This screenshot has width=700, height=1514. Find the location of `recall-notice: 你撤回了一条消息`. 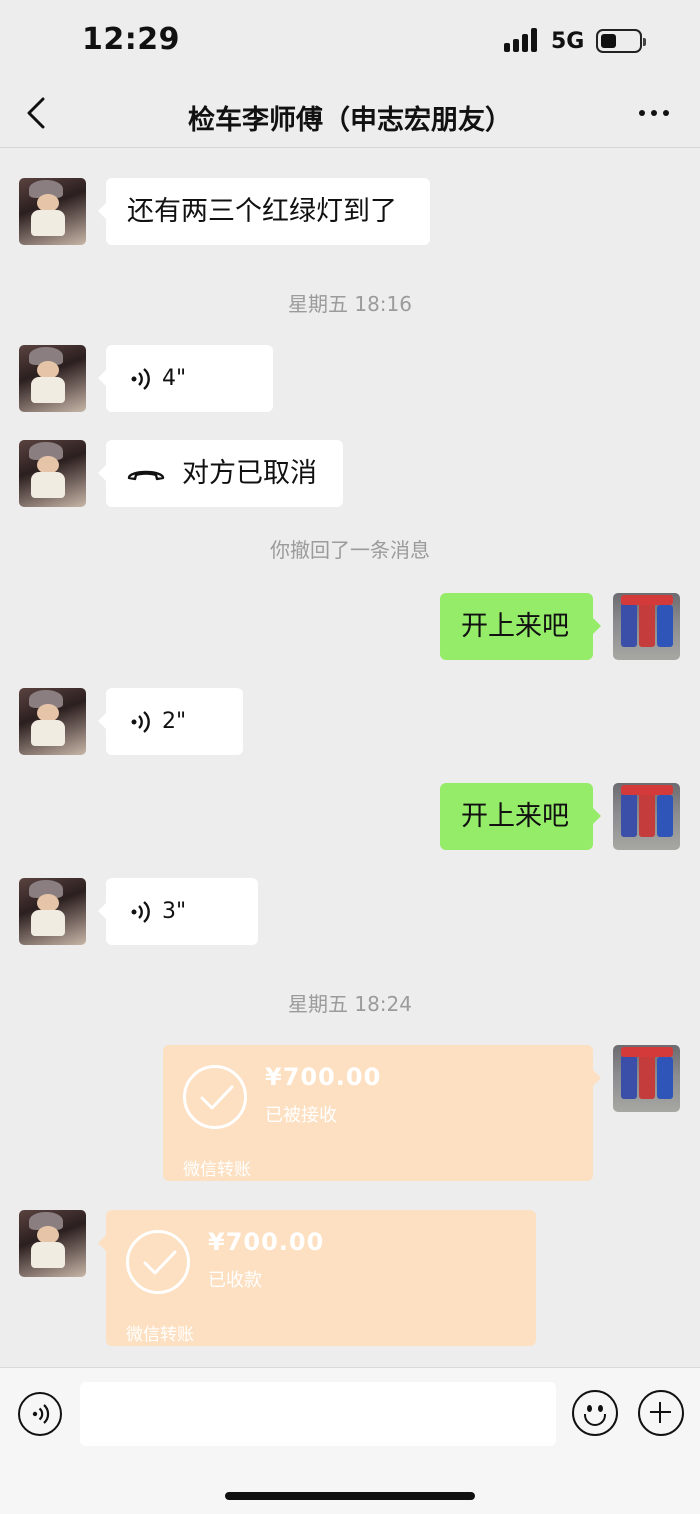

recall-notice: 你撤回了一条消息 is located at coordinates (350, 550).